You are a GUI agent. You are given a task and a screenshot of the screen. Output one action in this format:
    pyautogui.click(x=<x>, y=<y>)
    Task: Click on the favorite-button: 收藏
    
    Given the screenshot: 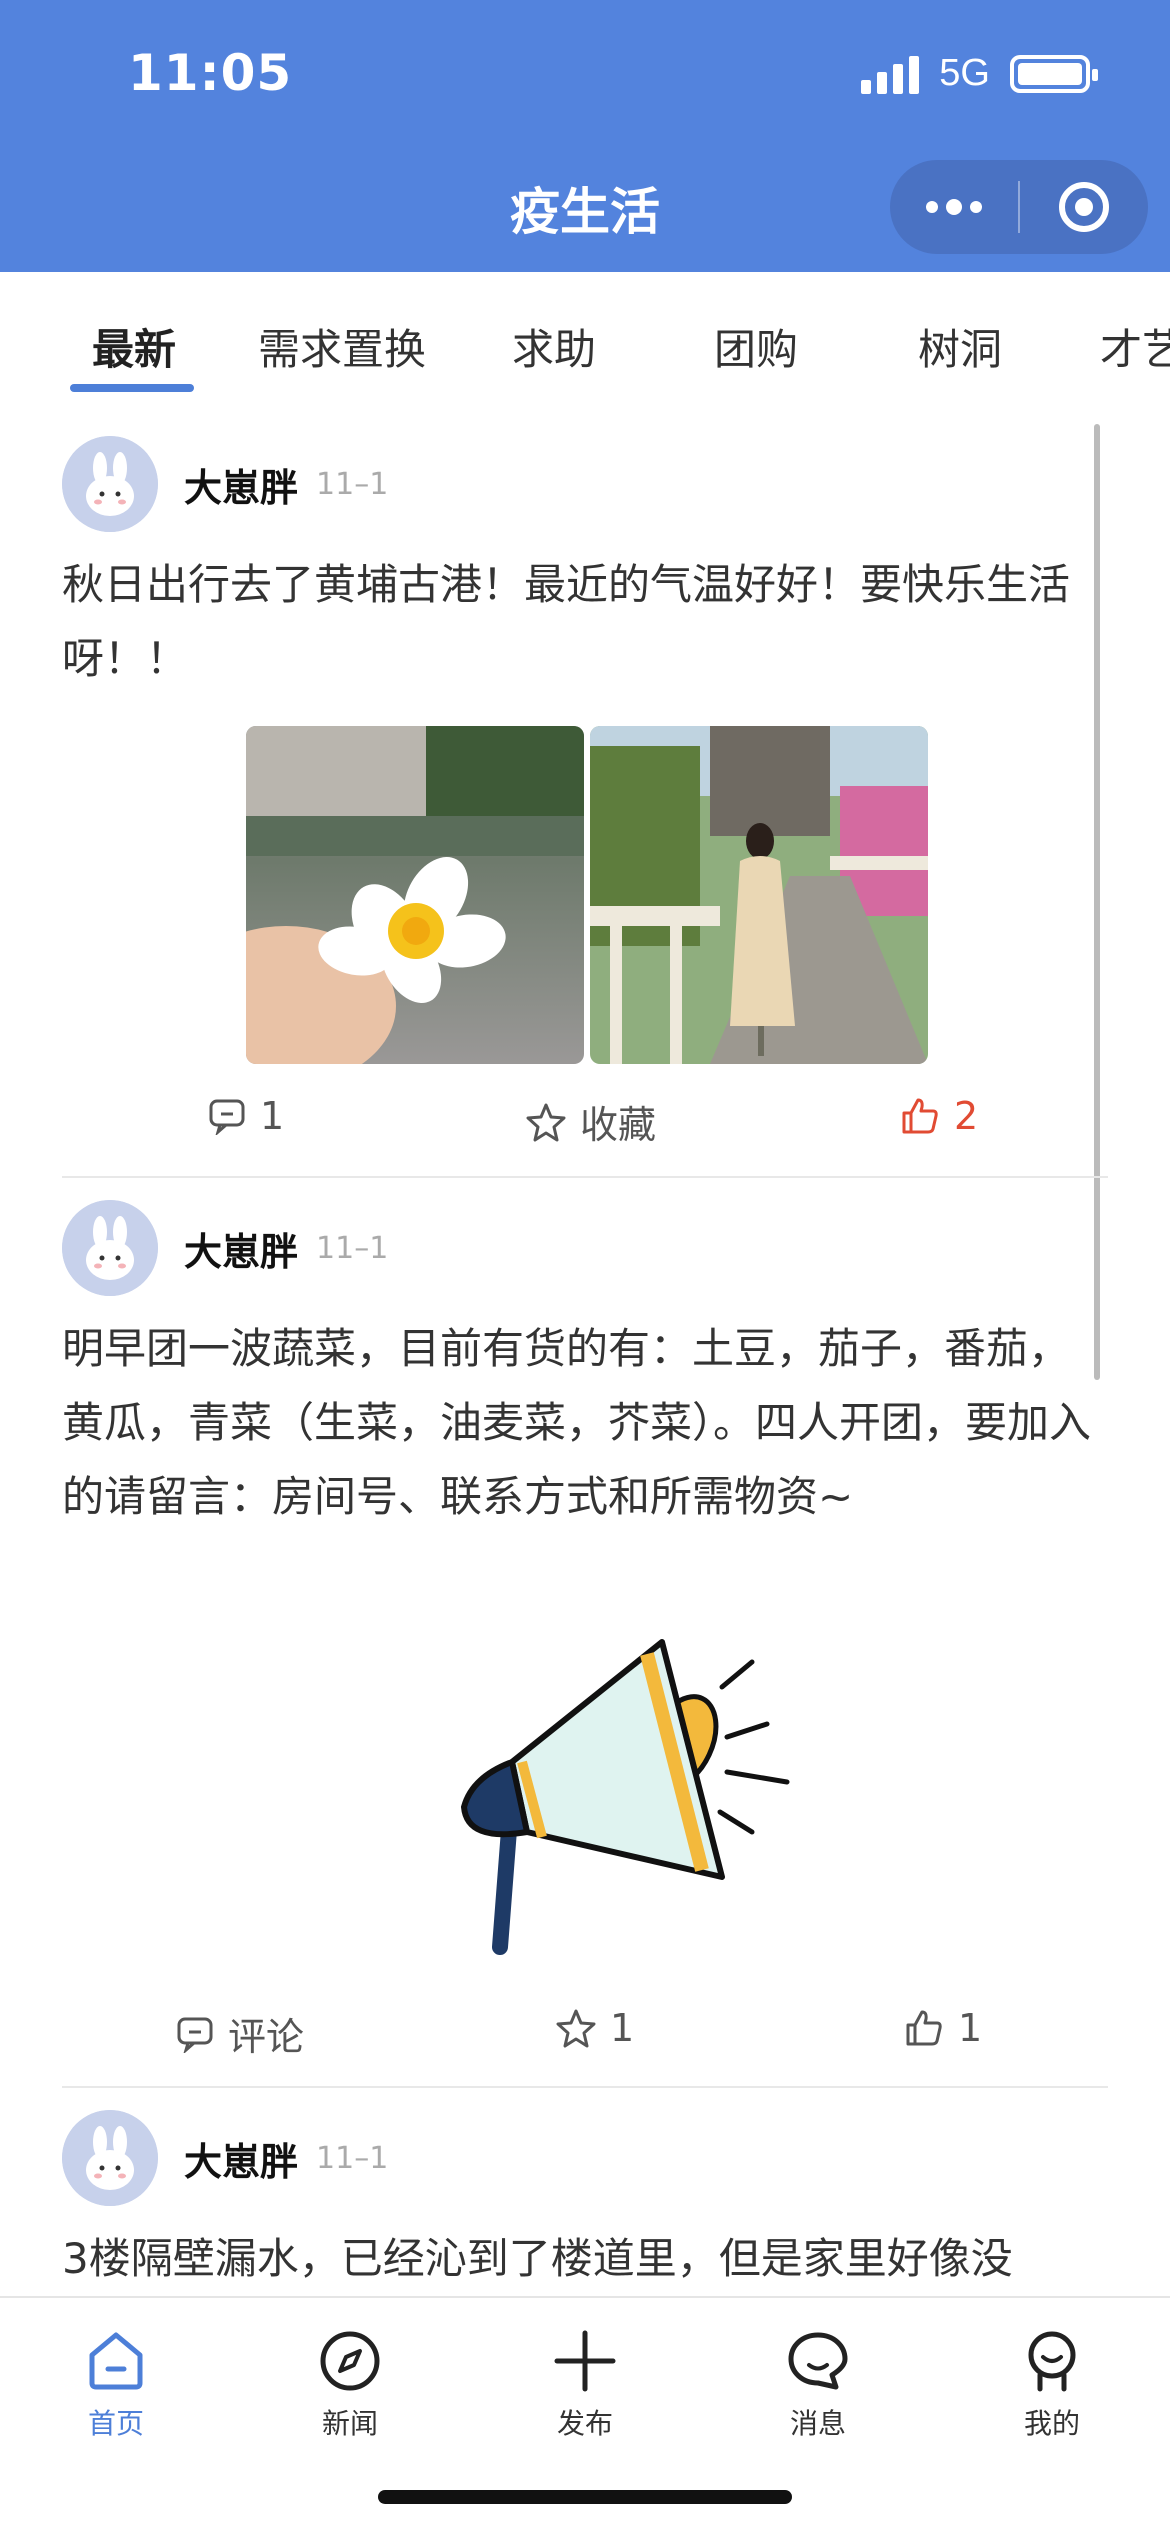 What is the action you would take?
    pyautogui.click(x=591, y=1121)
    